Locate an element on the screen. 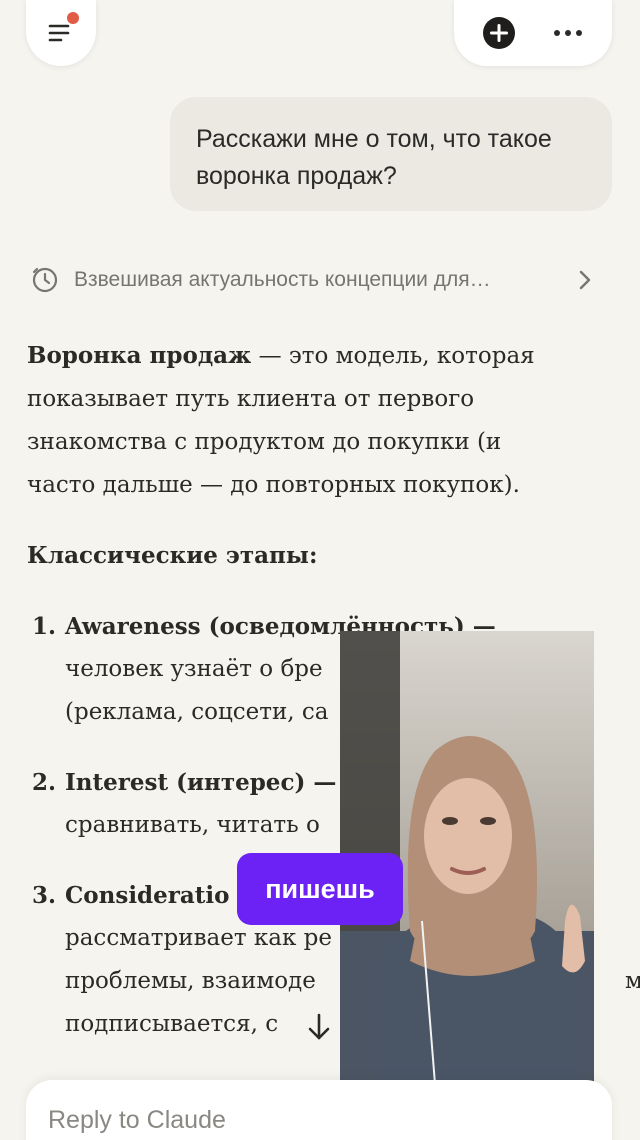 The width and height of the screenshot is (640, 1140). reply-placeholder: Reply to Claude is located at coordinates (137, 1120).